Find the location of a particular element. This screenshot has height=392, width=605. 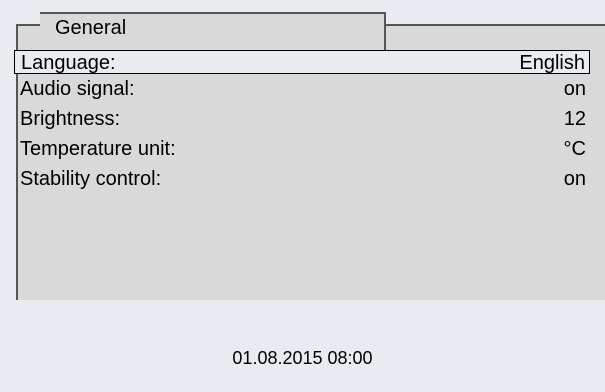

setting-row-brightness: Brightness: 12 is located at coordinates (302, 119).